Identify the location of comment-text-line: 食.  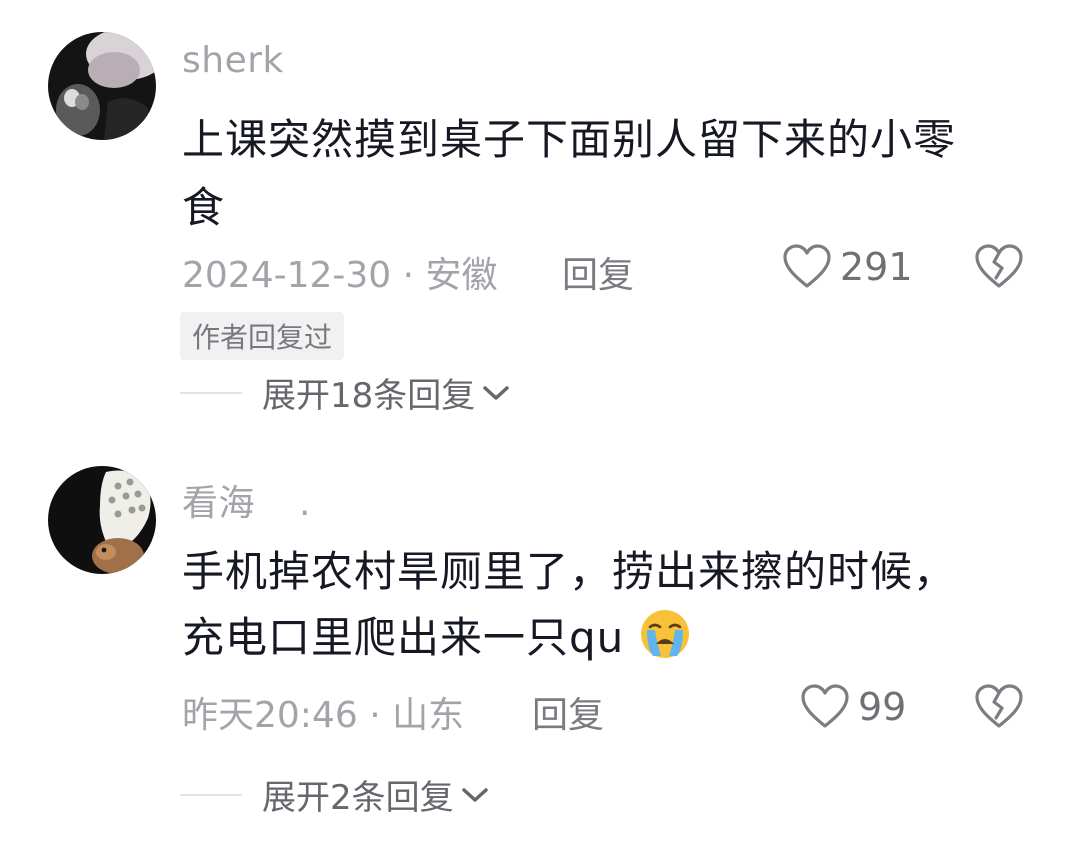
(204, 207).